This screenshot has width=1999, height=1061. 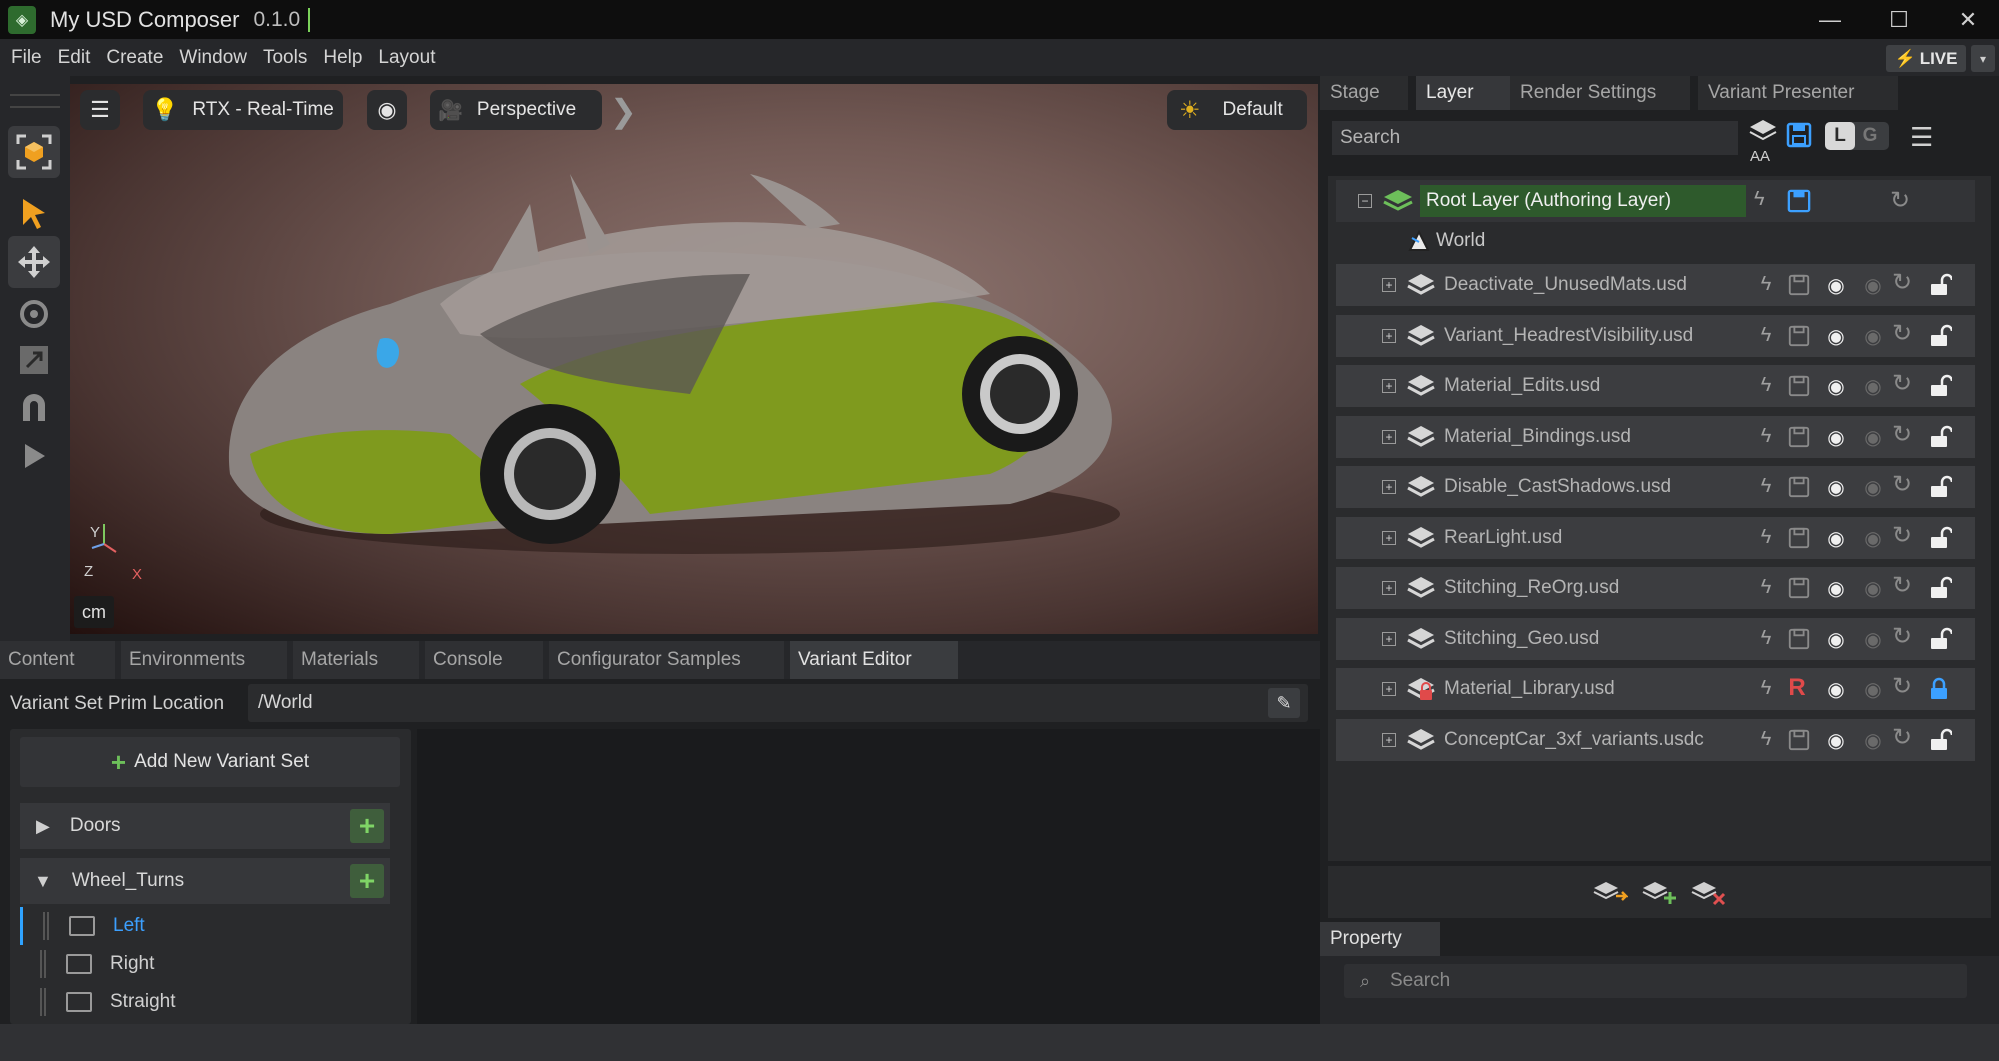 I want to click on select-mode-icon, so click(x=34, y=152).